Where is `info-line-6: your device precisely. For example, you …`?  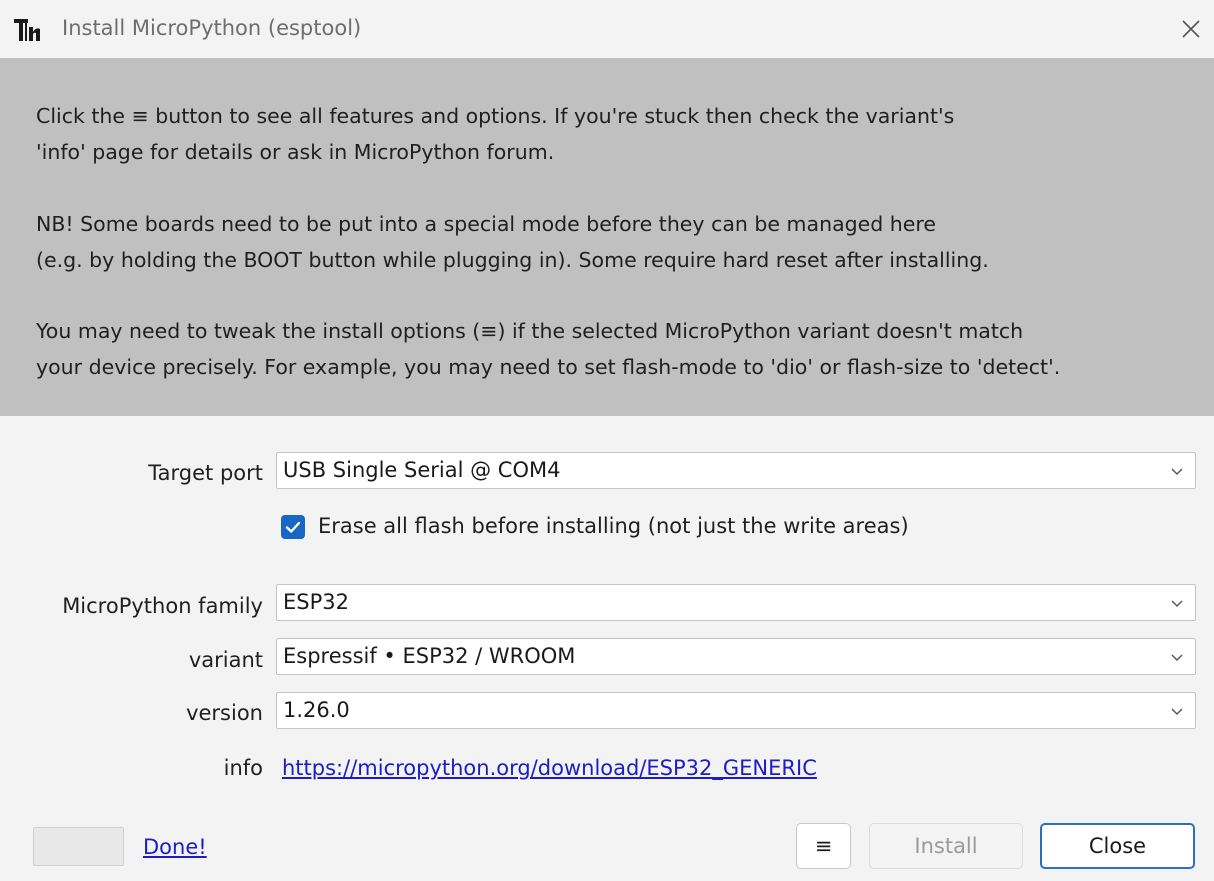
info-line-6: your device precisely. For example, you … is located at coordinates (548, 367).